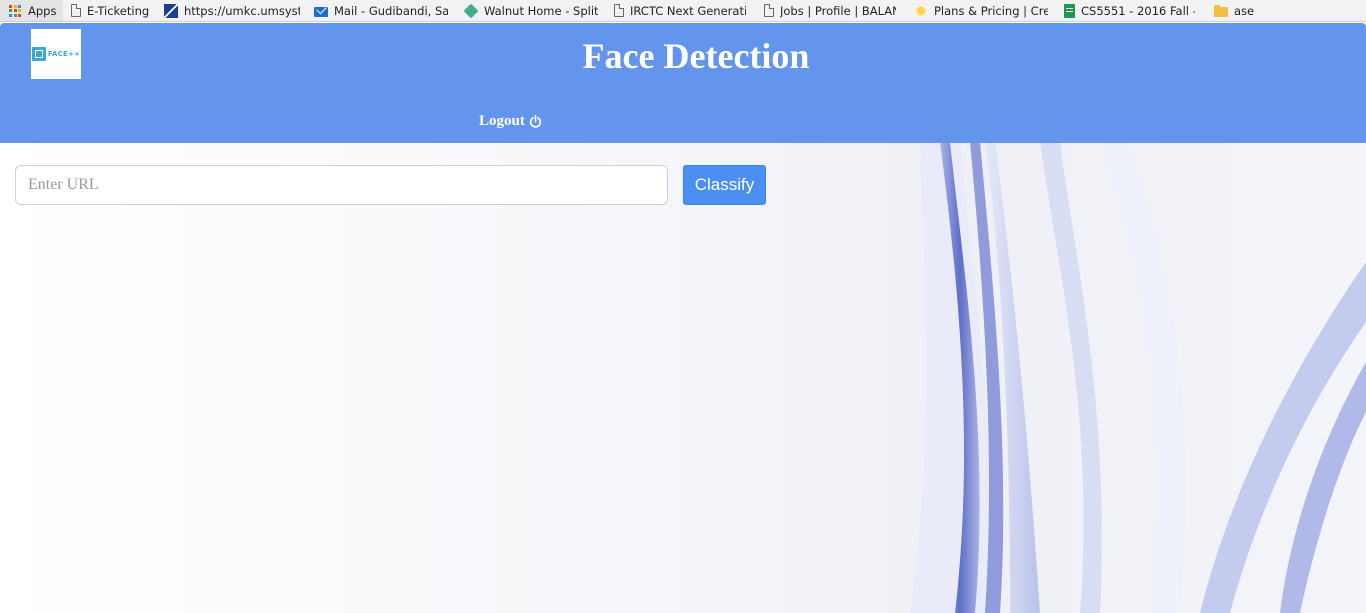  I want to click on bookmark-irctc: IRCTC Next Generatio, so click(681, 10).